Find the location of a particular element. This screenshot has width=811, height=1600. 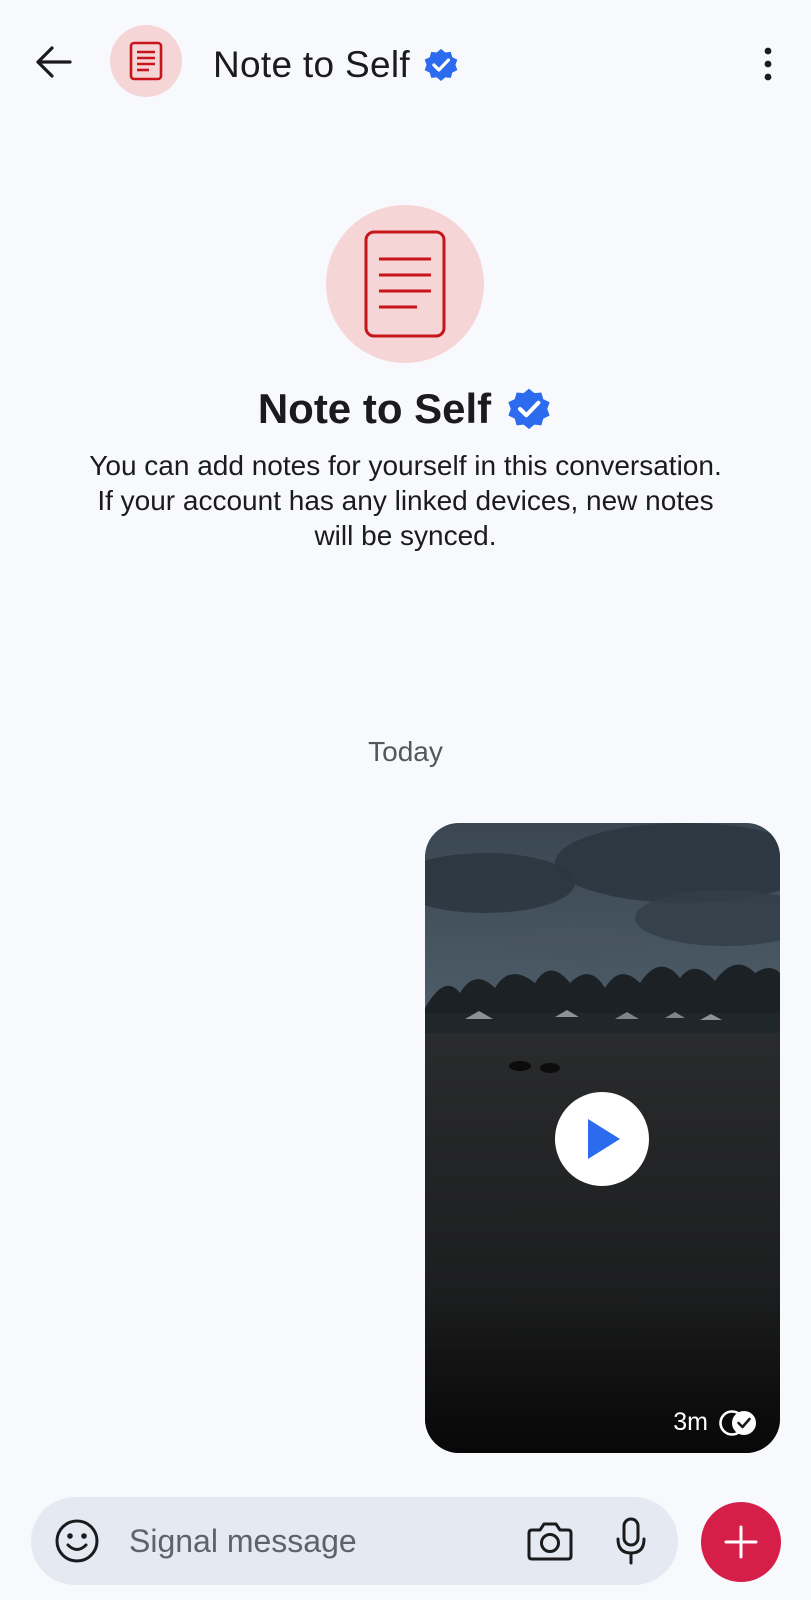

profile-name-row: Note to Self is located at coordinates (405, 409).